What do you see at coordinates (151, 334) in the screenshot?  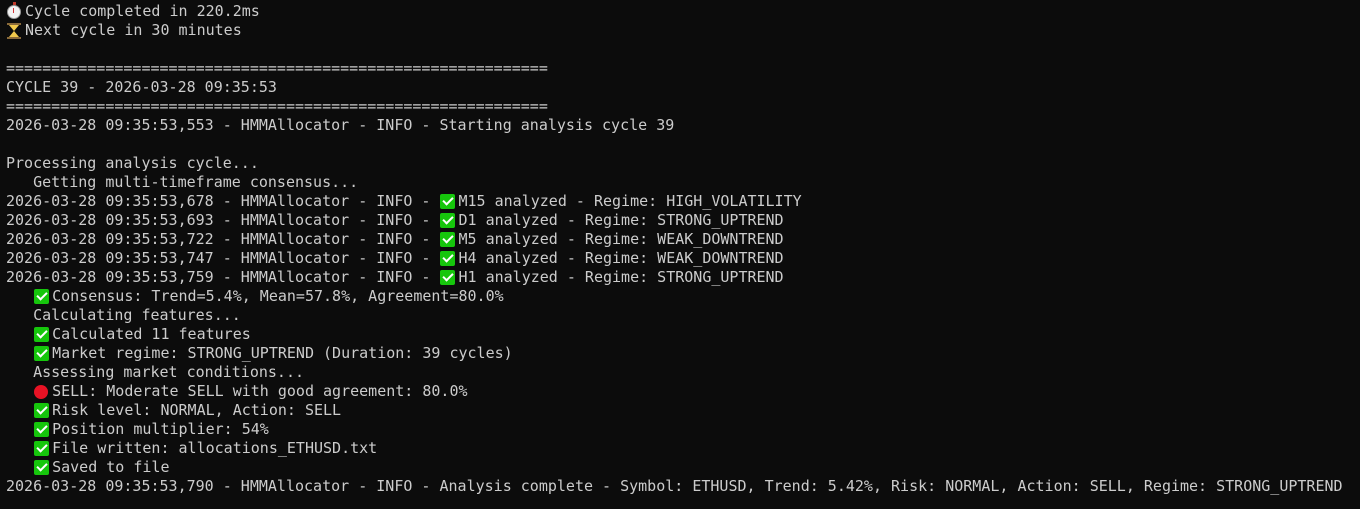 I see `terminal-text: Calculated 11 features` at bounding box center [151, 334].